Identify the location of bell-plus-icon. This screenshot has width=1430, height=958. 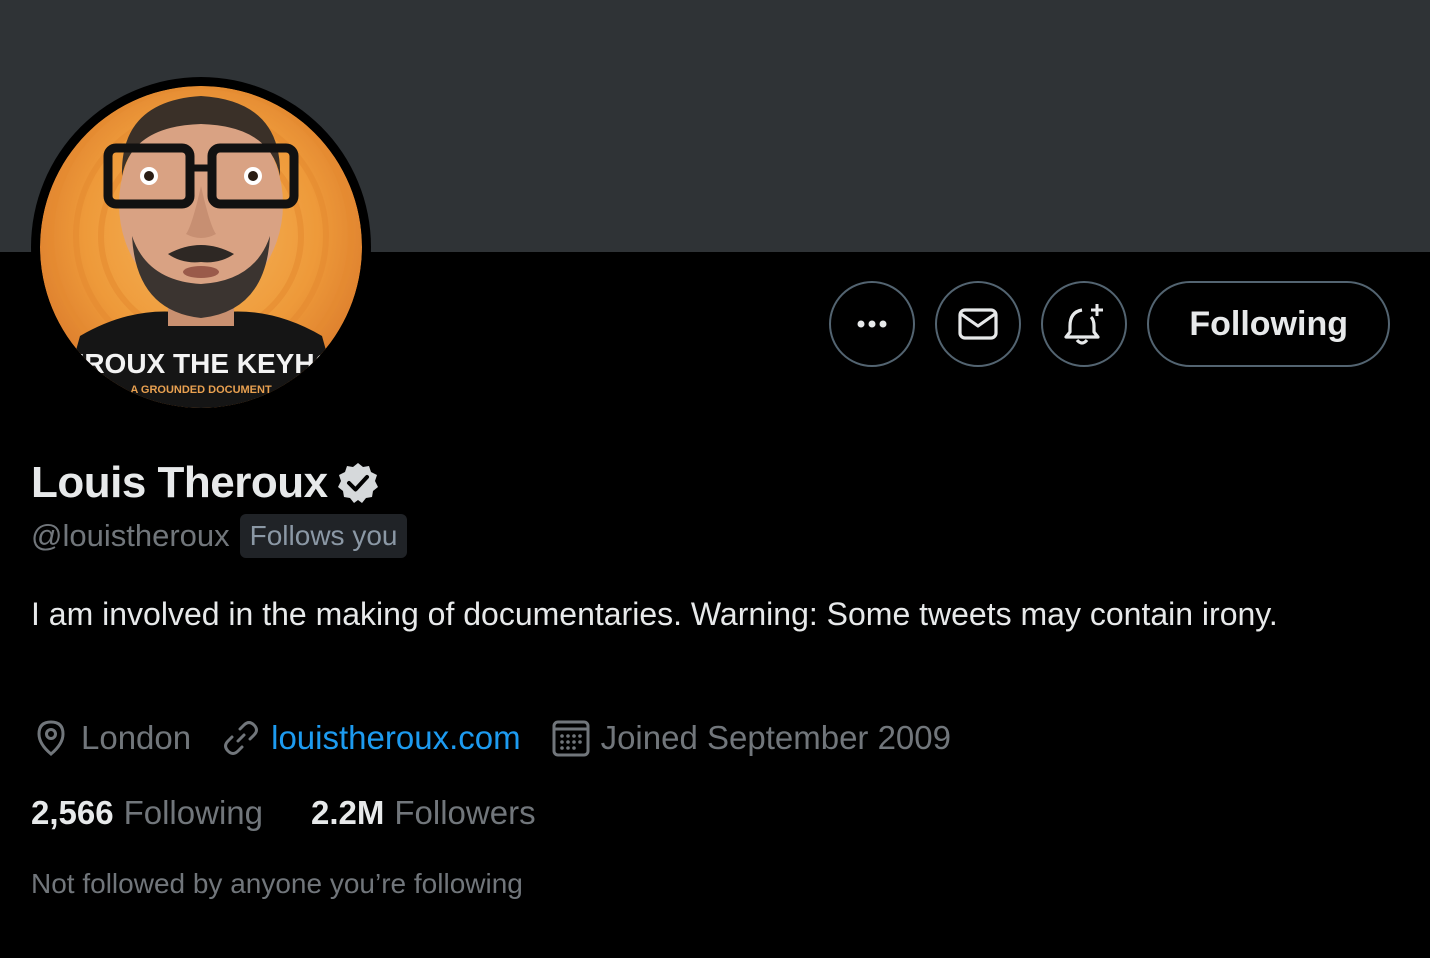
(1084, 324).